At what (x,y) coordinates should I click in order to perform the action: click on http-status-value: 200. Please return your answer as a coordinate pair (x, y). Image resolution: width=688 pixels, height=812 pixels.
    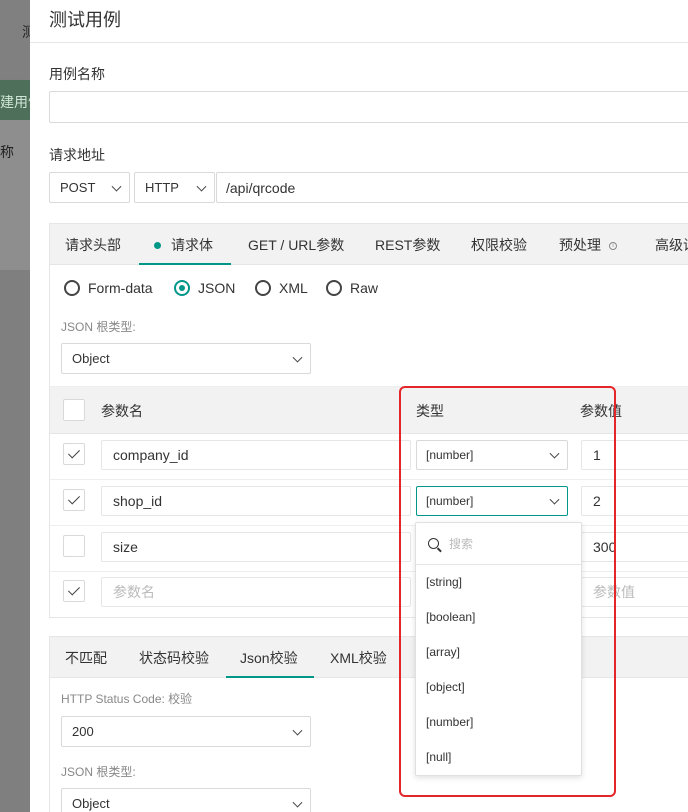
    Looking at the image, I should click on (83, 731).